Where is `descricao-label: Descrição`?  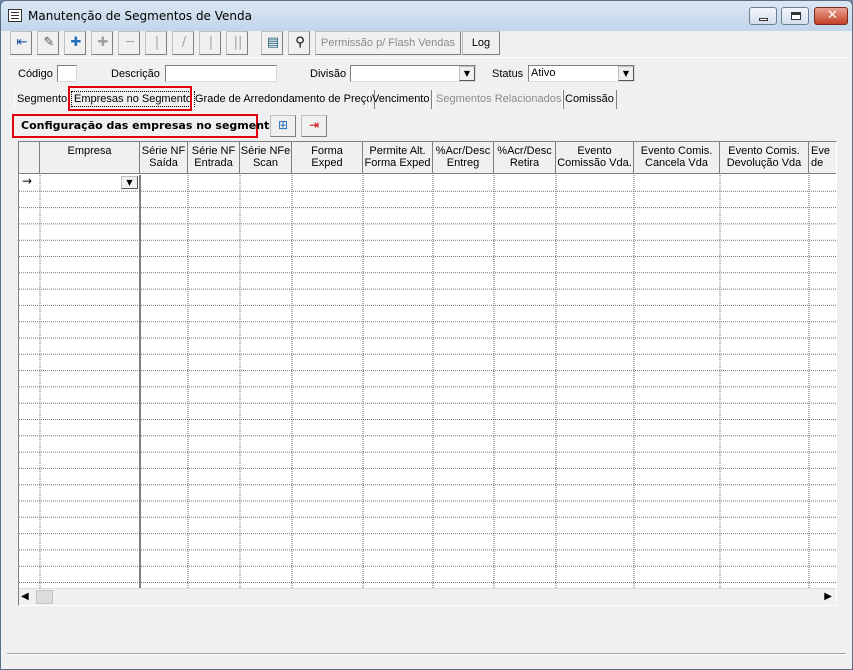 descricao-label: Descrição is located at coordinates (135, 74).